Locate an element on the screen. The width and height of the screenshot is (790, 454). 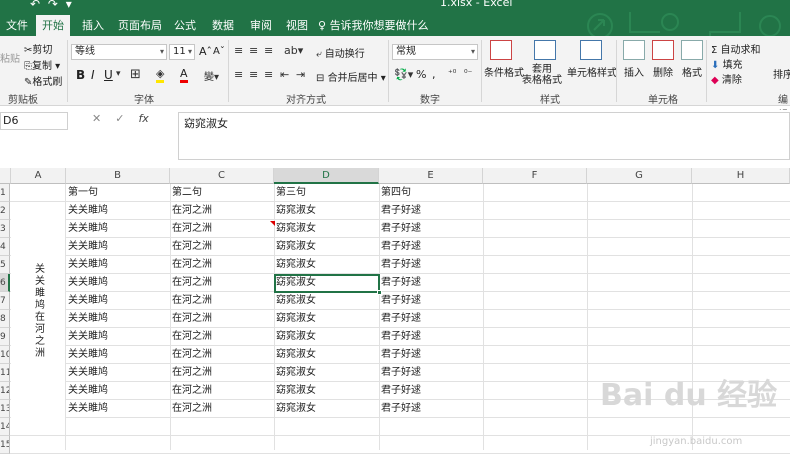
percent-button: % is located at coordinates (421, 74).